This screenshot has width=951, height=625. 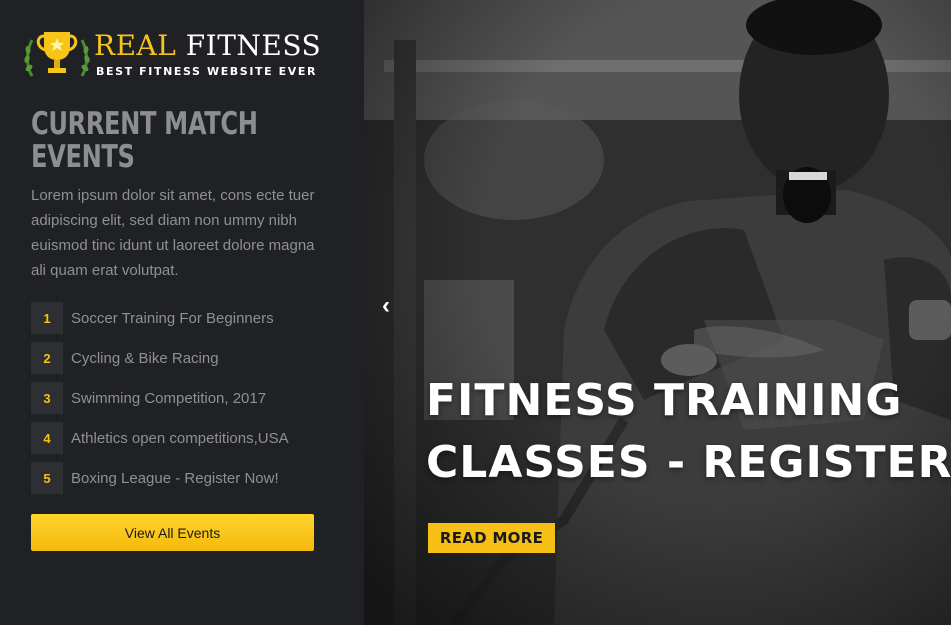 I want to click on event-label: Soccer Training For Beginners, so click(x=172, y=318).